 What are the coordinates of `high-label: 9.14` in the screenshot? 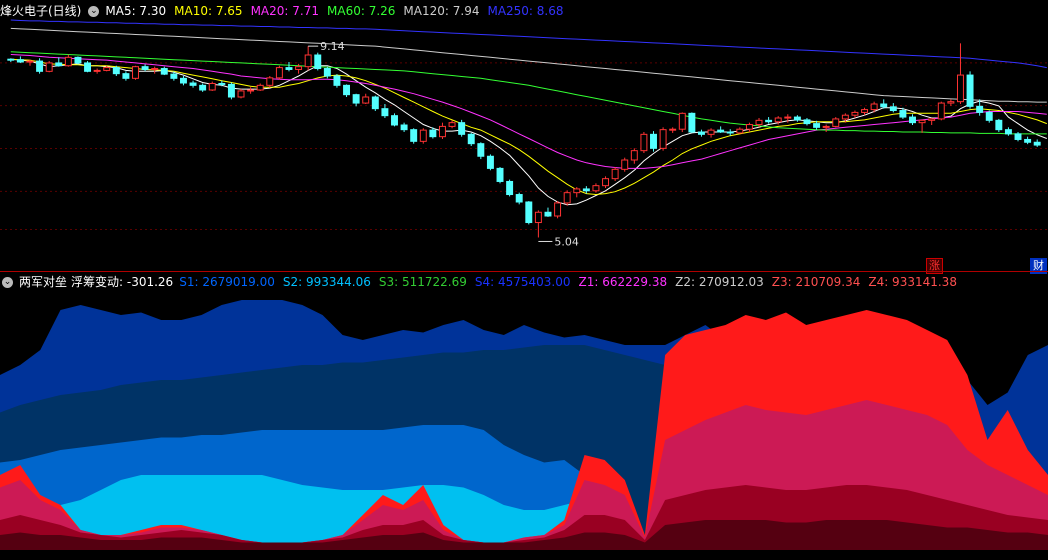 It's located at (332, 46).